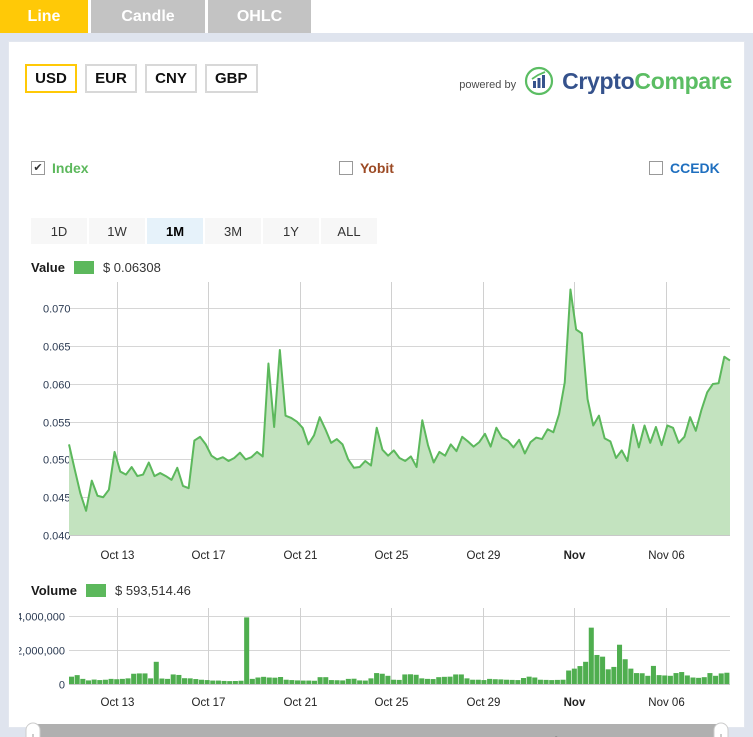 This screenshot has width=753, height=737. I want to click on check-icon: ✔, so click(38, 167).